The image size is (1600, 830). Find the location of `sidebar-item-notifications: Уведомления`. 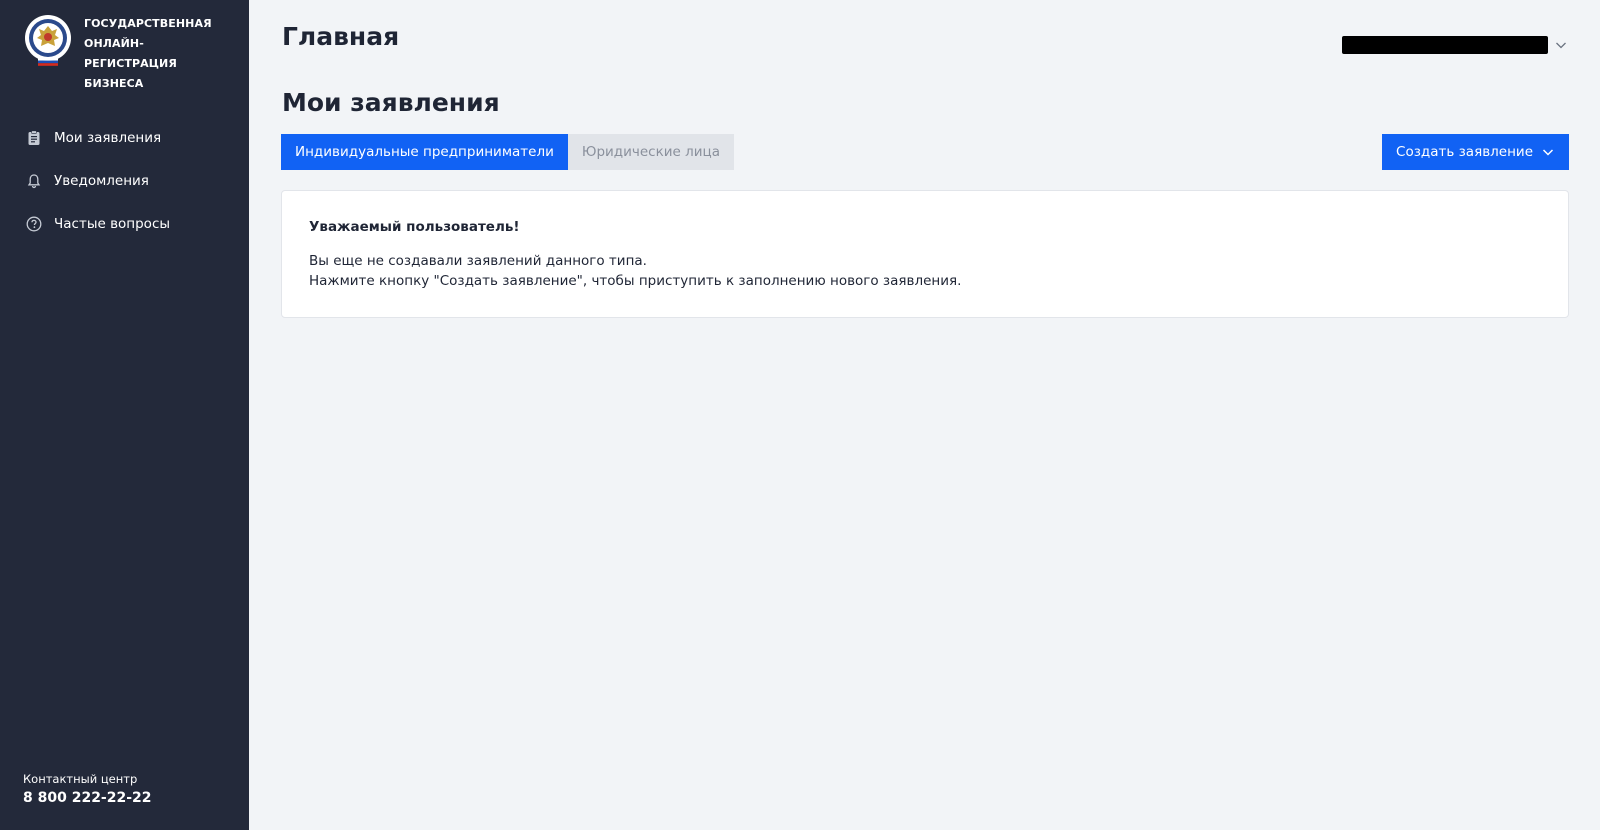

sidebar-item-notifications: Уведомления is located at coordinates (124, 180).